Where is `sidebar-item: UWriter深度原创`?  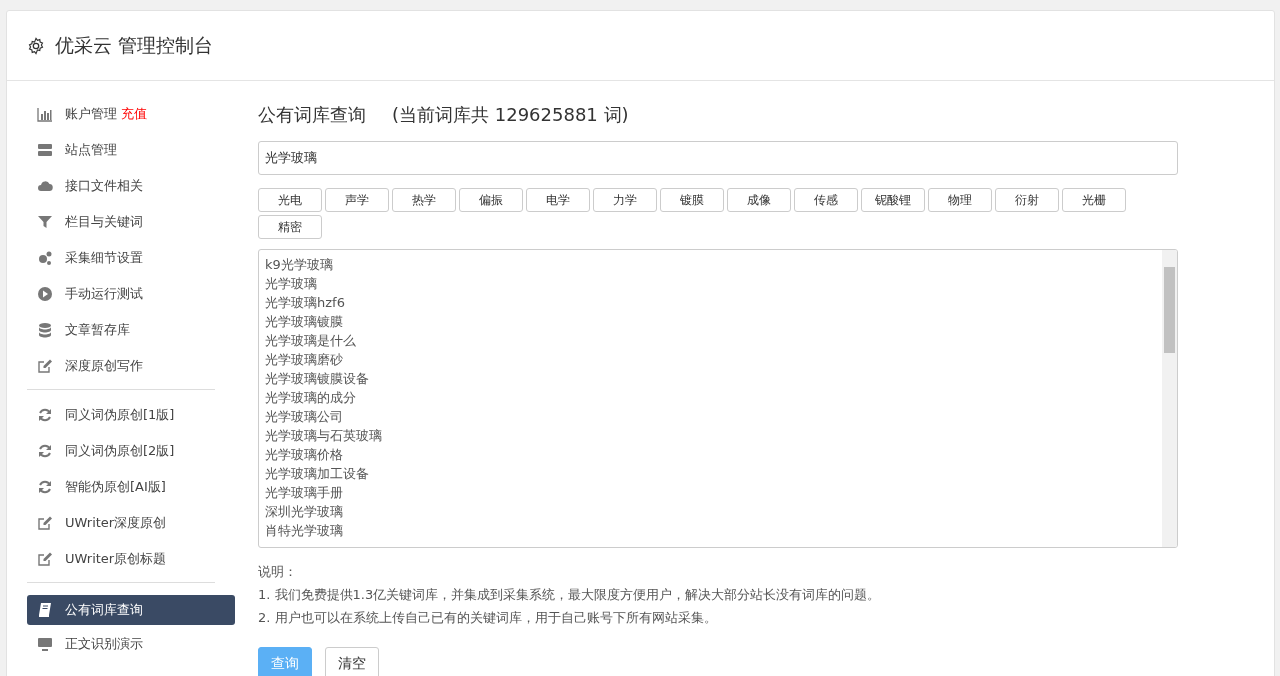 sidebar-item: UWriter深度原创 is located at coordinates (131, 523).